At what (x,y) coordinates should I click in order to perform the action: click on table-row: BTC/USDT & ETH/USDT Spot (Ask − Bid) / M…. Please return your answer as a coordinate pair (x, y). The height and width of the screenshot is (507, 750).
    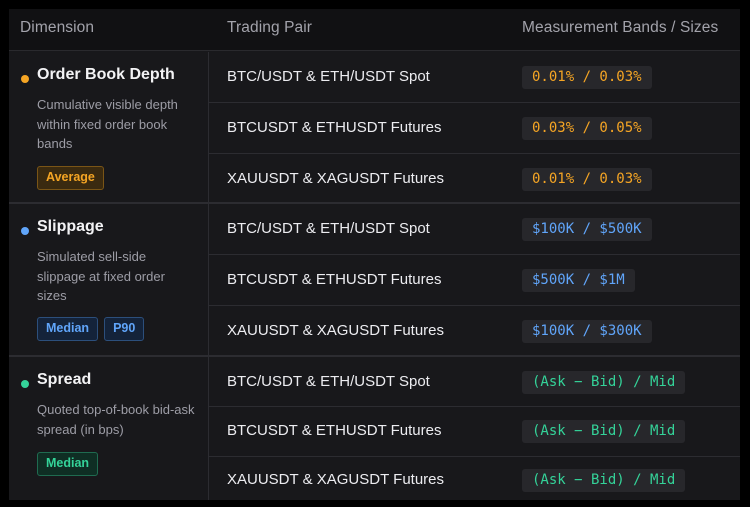
    Looking at the image, I should click on (474, 382).